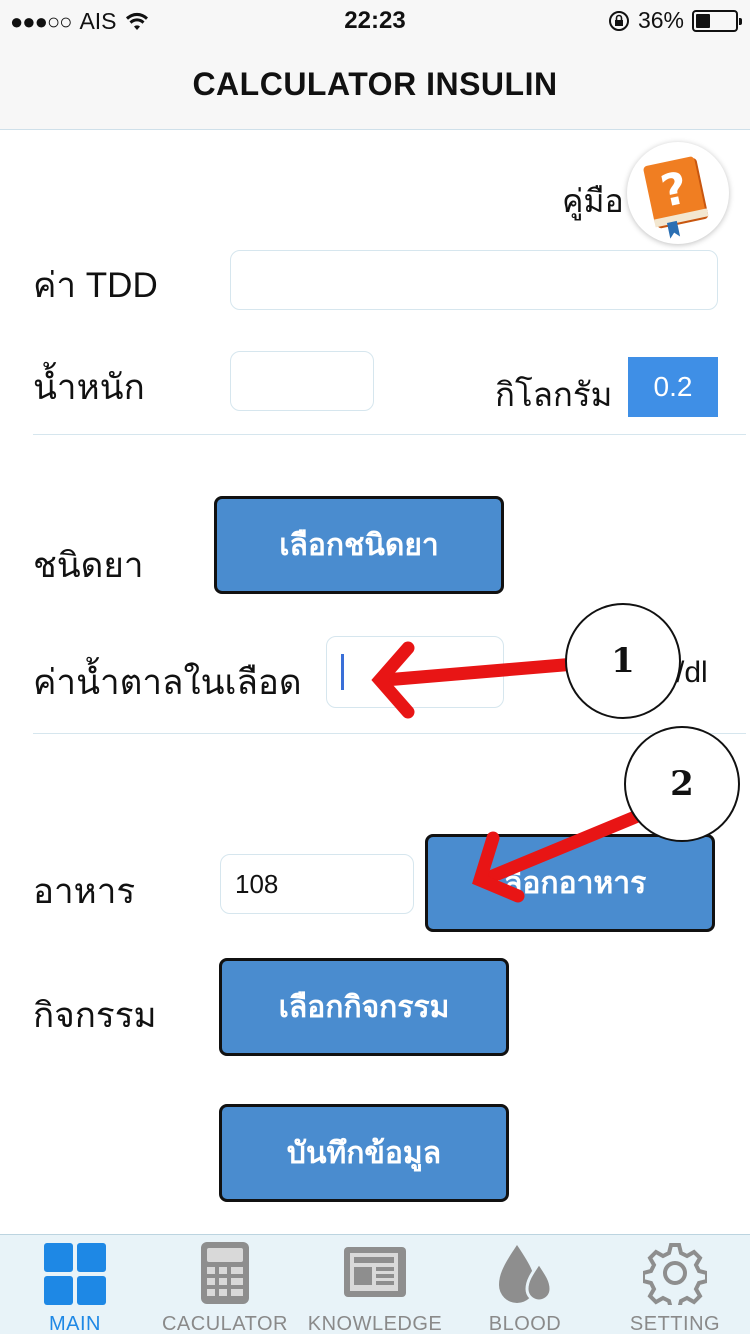 This screenshot has width=750, height=1334. I want to click on tab-bar: MAIN CACULATOR KNOWLEDGE BLOOD SETTING, so click(375, 1284).